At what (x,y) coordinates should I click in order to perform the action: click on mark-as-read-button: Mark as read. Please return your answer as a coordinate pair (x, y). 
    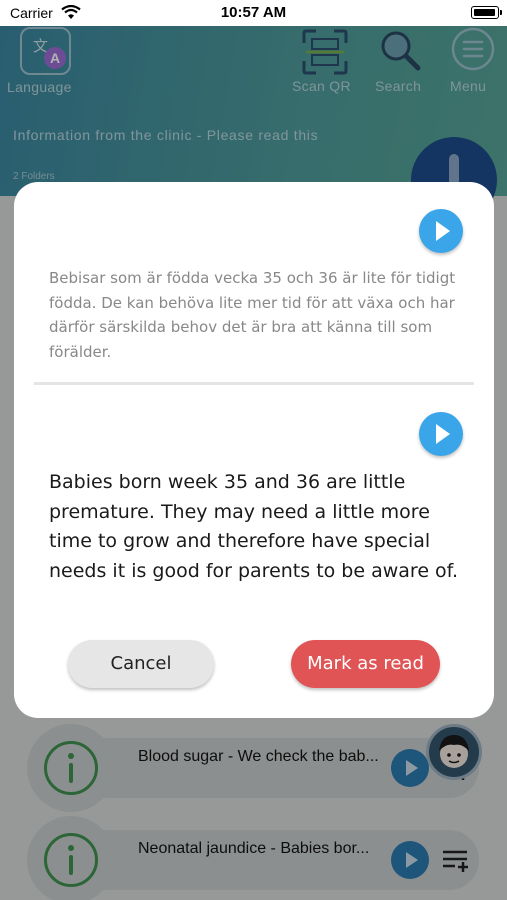
    Looking at the image, I should click on (365, 664).